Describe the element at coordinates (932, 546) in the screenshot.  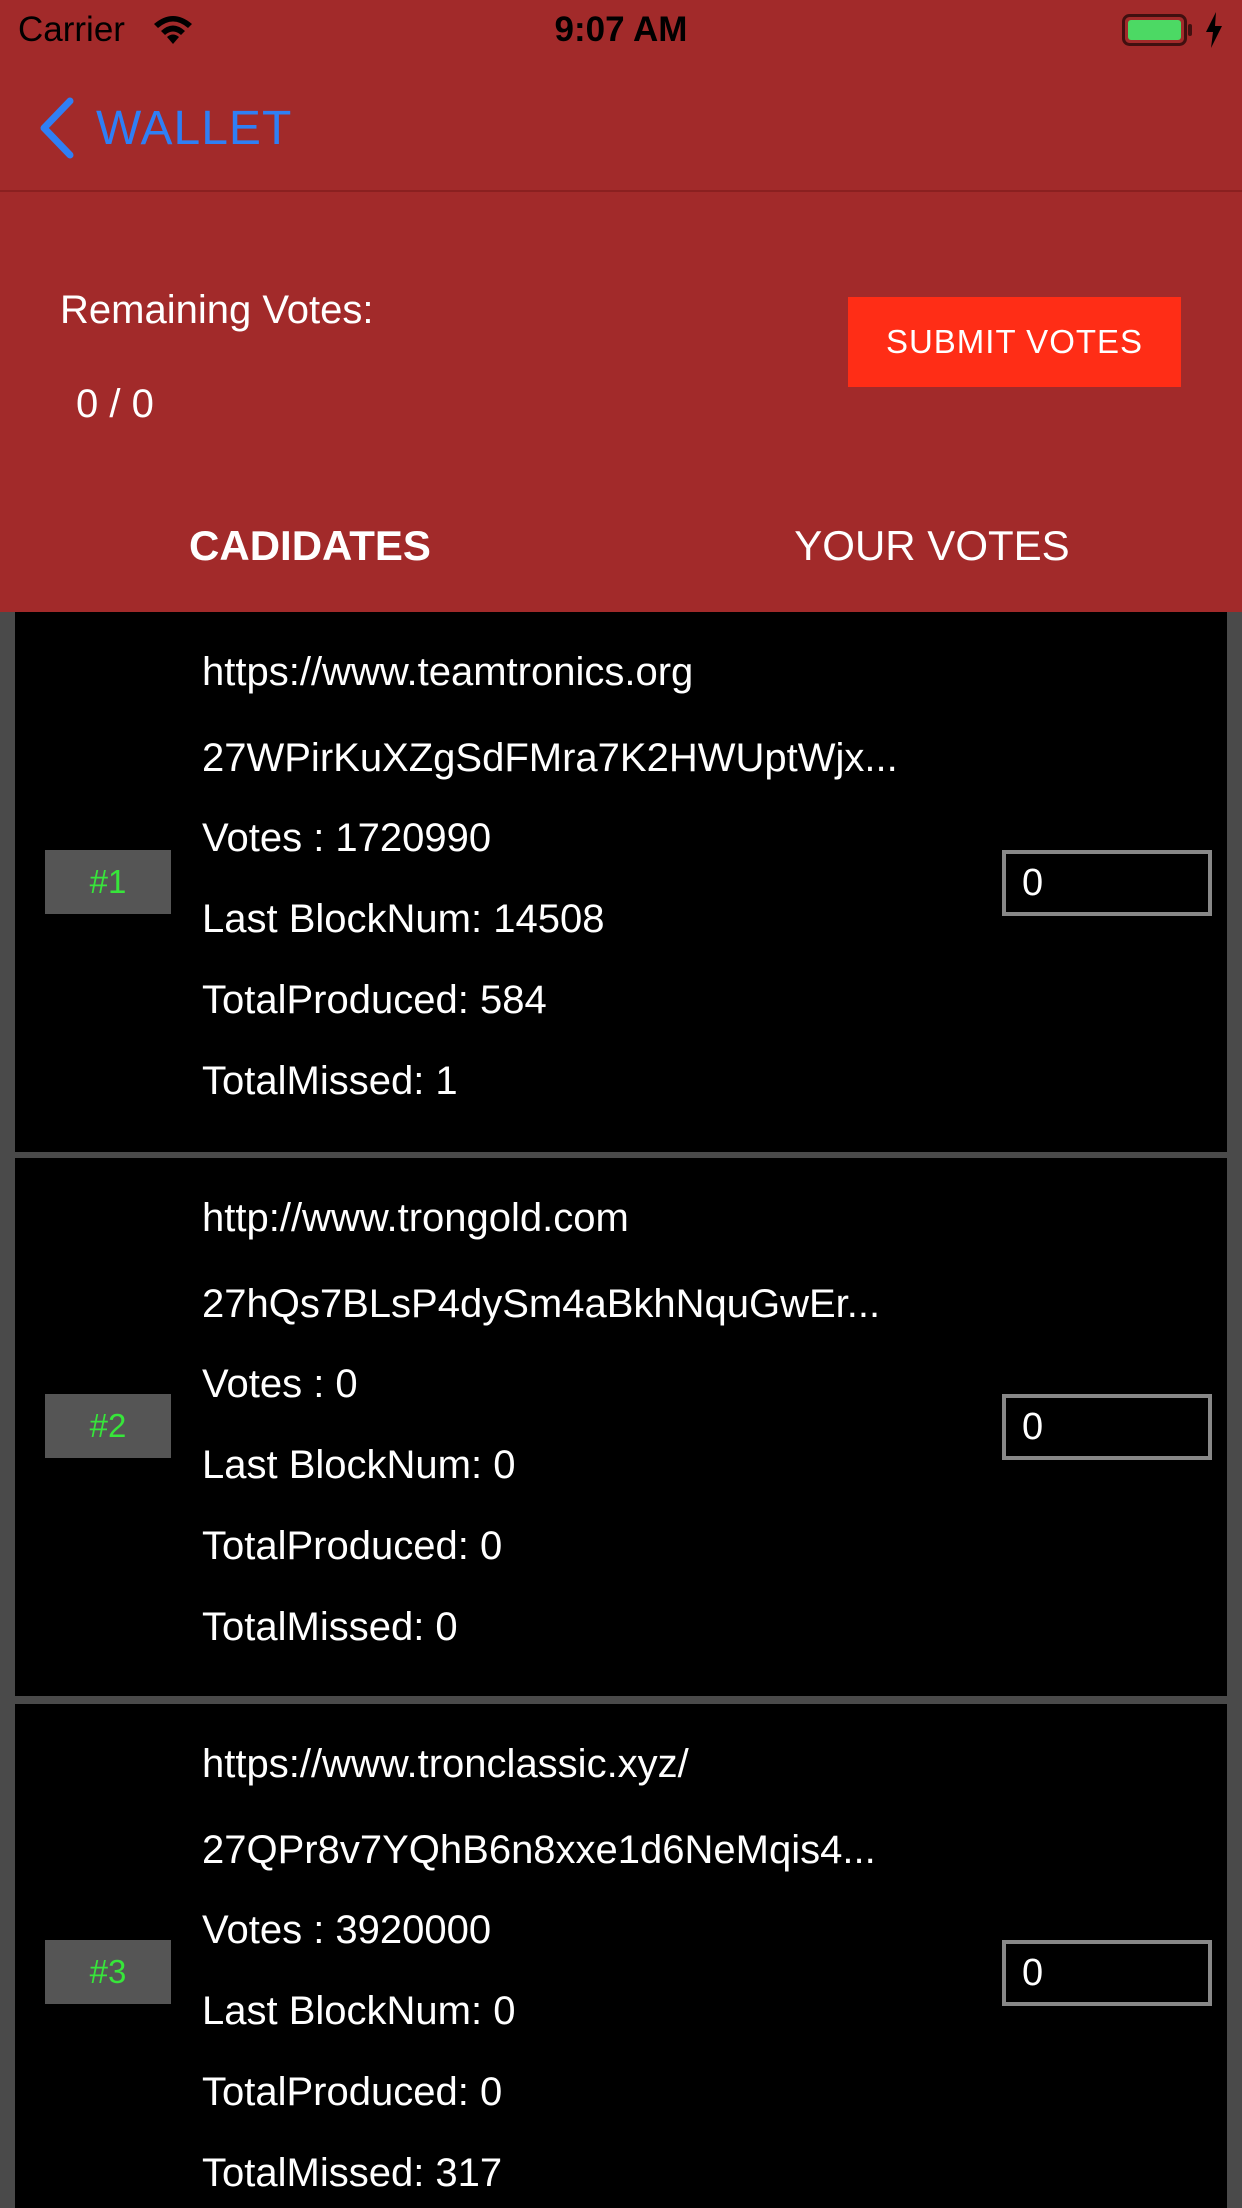
I see `tab-your-votes: YOUR VOTES` at that location.